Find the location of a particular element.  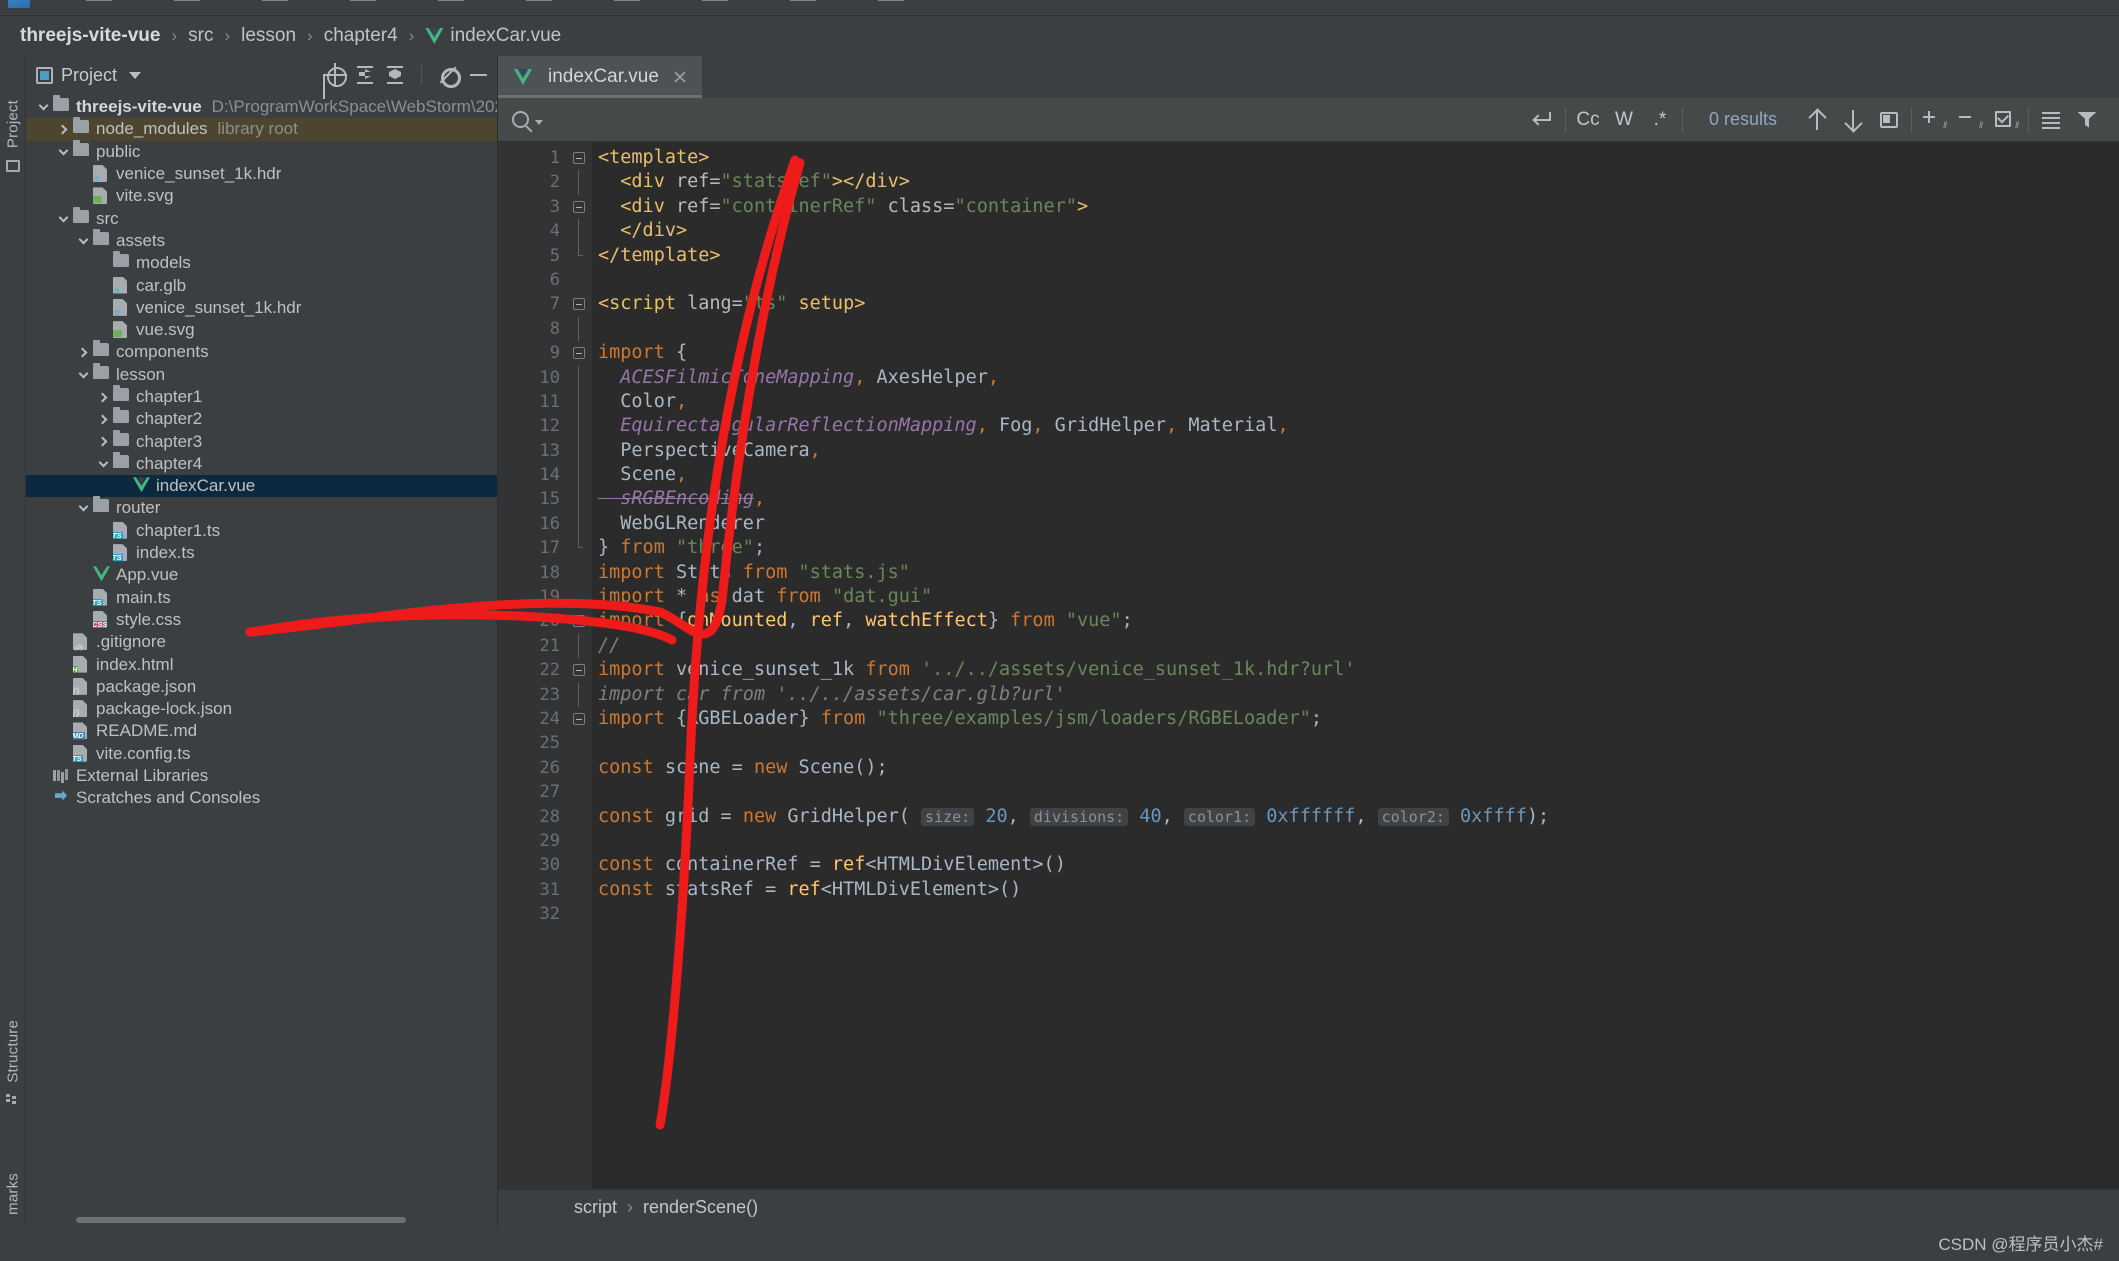

code-line: import * as dat from "dat.gui" is located at coordinates (1358, 597).